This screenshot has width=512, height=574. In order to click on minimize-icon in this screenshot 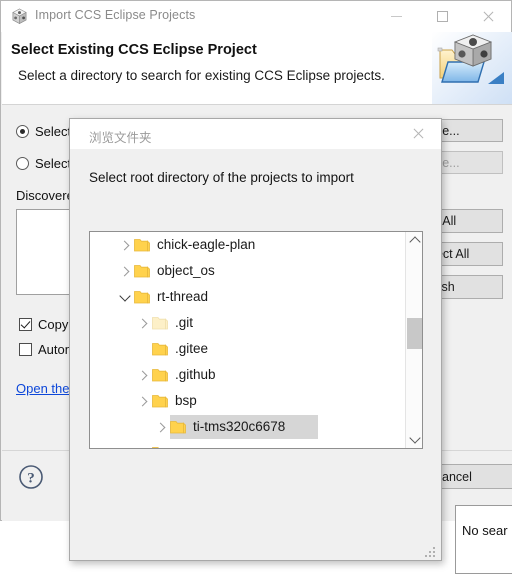, I will do `click(396, 16)`.